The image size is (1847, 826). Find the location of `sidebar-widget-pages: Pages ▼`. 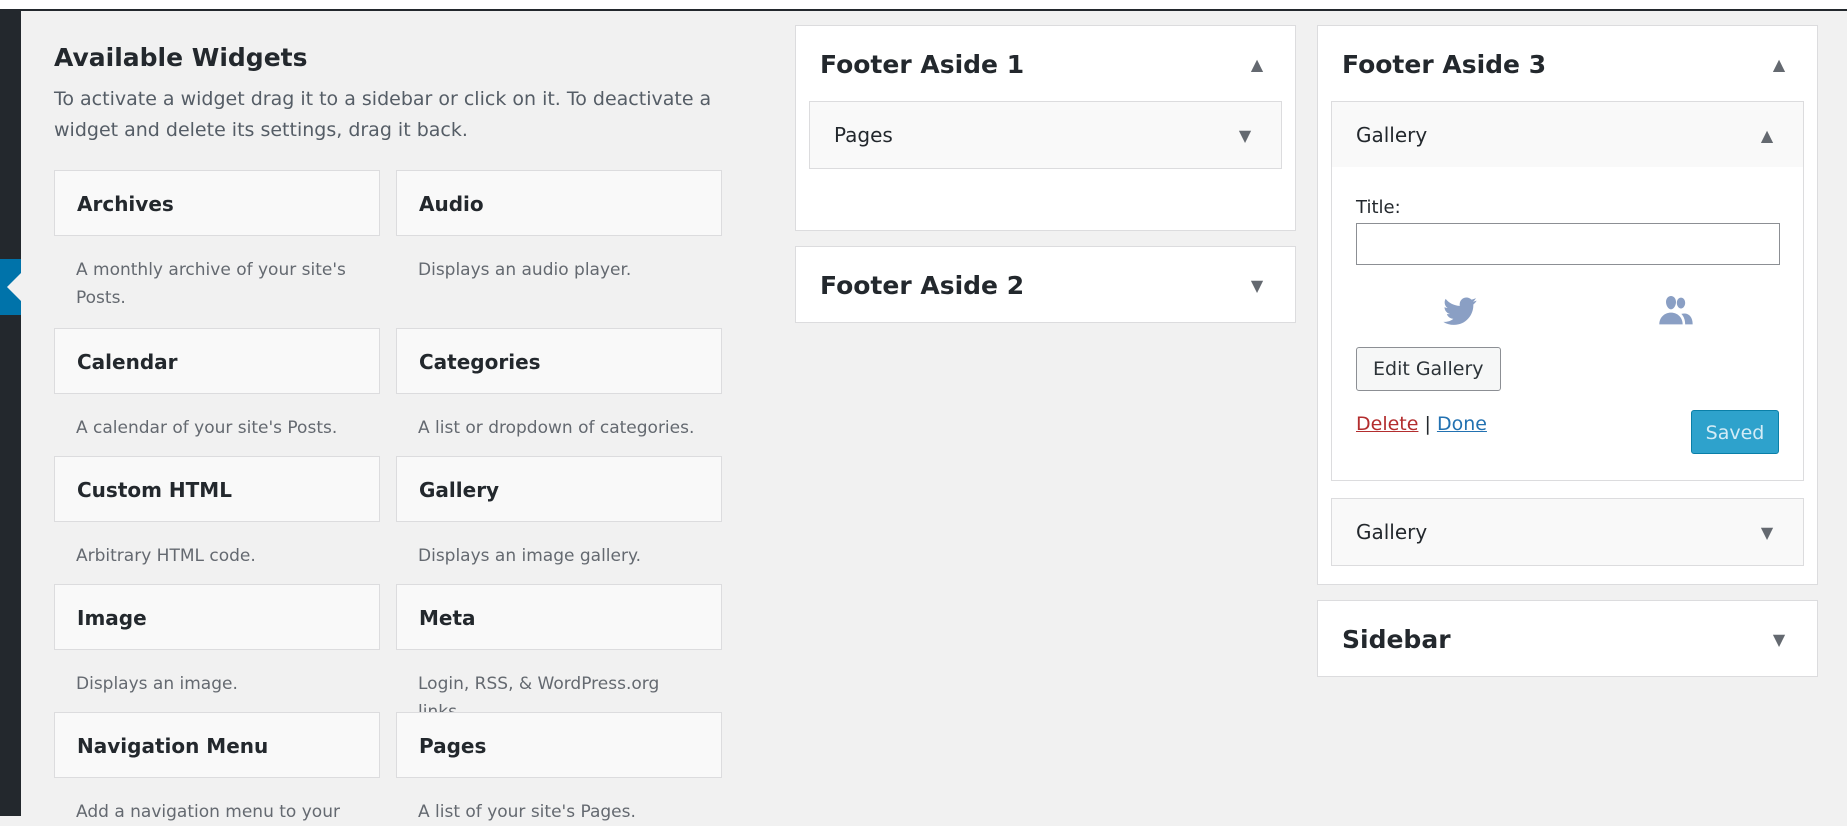

sidebar-widget-pages: Pages ▼ is located at coordinates (1045, 135).